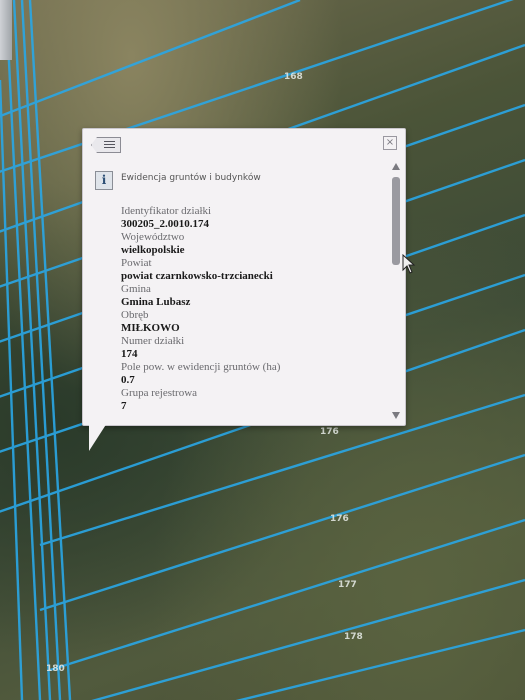 This screenshot has height=700, width=525. Describe the element at coordinates (396, 221) in the screenshot. I see `scroll-thumb` at that location.